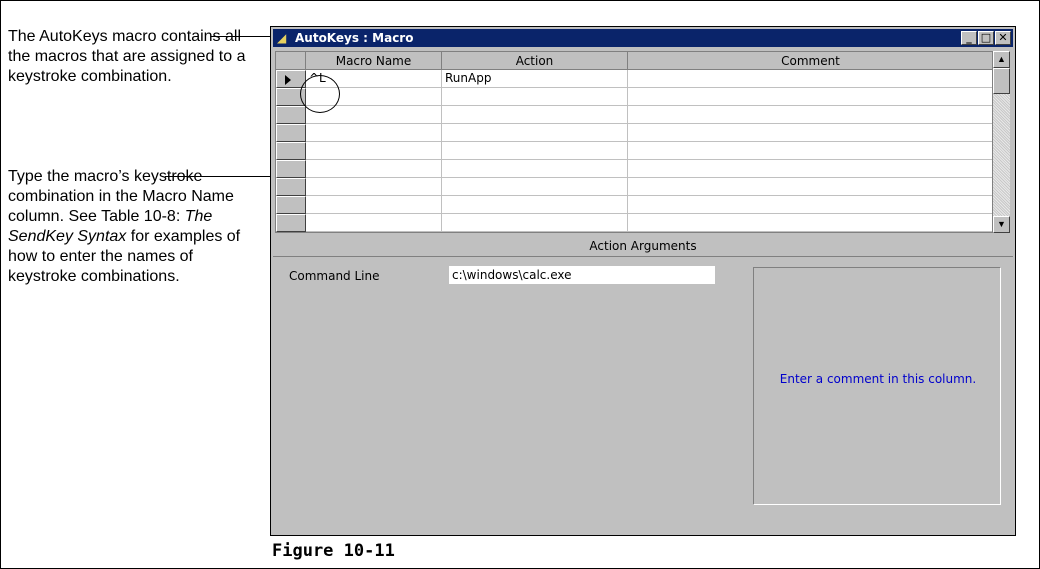 This screenshot has height=569, width=1040. What do you see at coordinates (374, 79) in the screenshot?
I see `cell-macro-name: ^L` at bounding box center [374, 79].